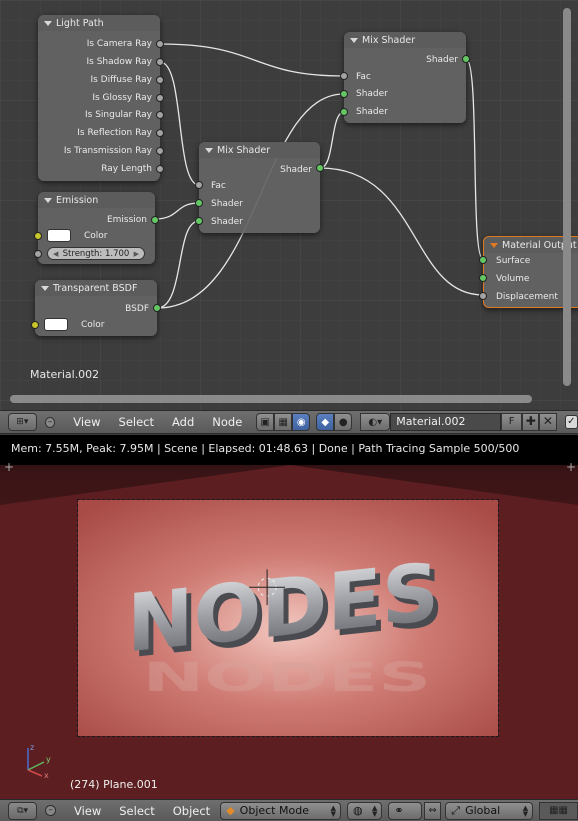 The image size is (578, 821). Describe the element at coordinates (259, 187) in the screenshot. I see `mix-shader-node-1: Mix Shader Shader Fac Shader Shader` at that location.